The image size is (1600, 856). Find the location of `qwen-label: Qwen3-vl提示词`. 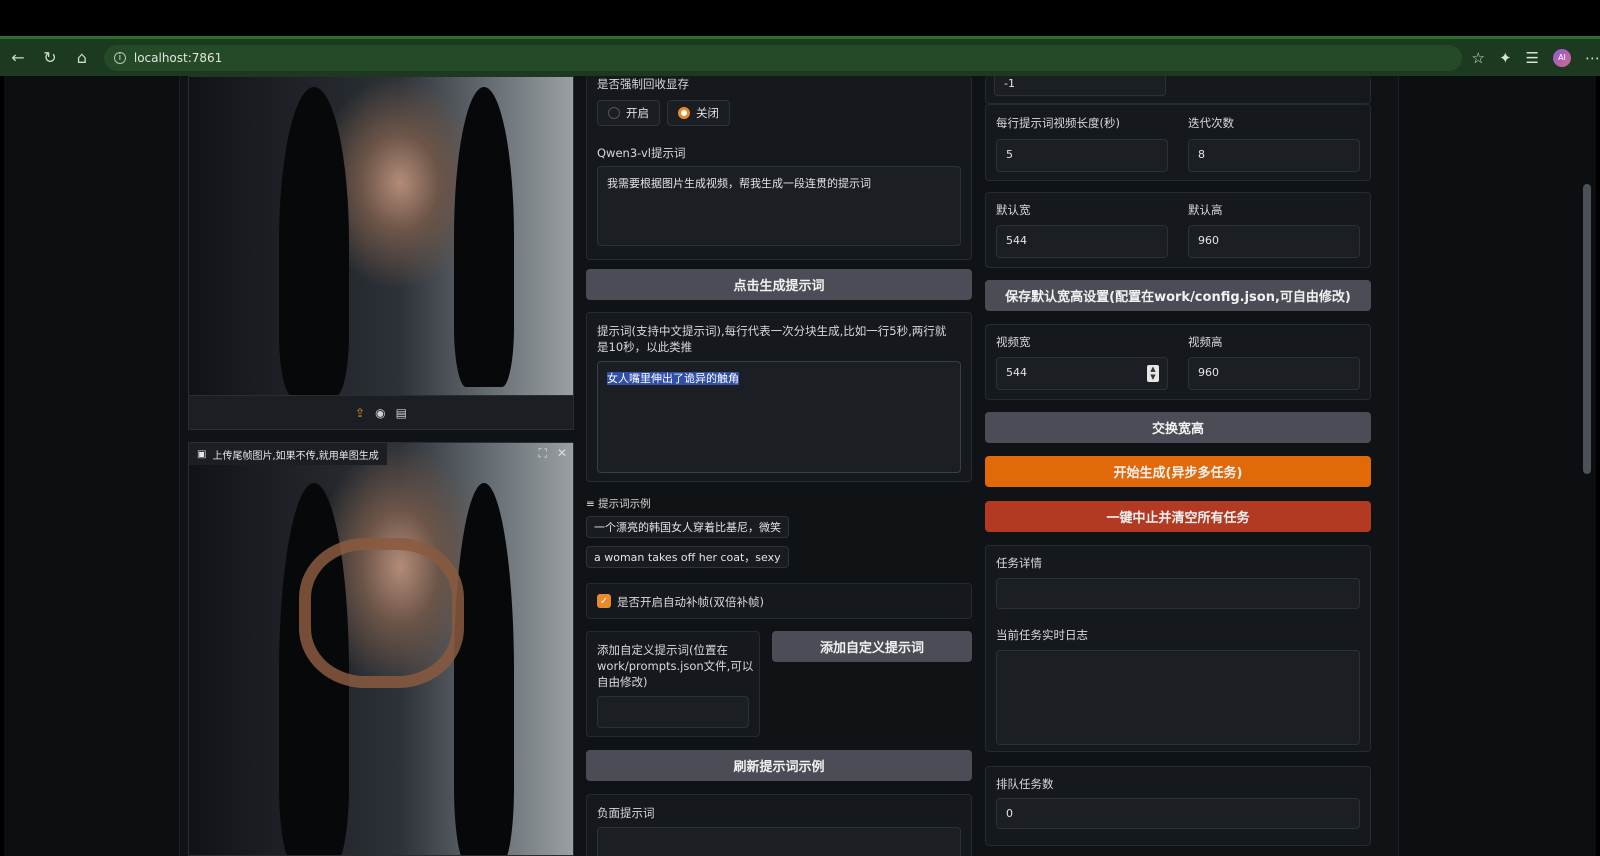

qwen-label: Qwen3-vl提示词 is located at coordinates (641, 153).